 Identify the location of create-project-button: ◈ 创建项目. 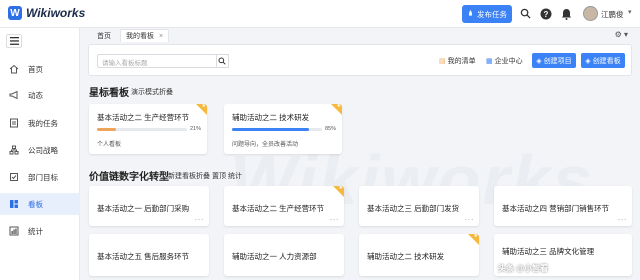
(554, 60).